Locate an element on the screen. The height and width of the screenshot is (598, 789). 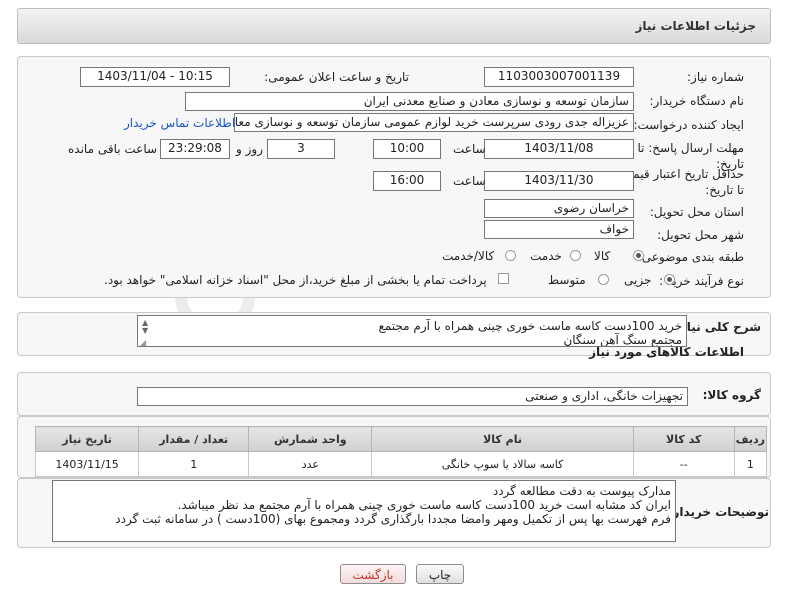
col-need-date: تاریخ نیاز is located at coordinates (87, 439).